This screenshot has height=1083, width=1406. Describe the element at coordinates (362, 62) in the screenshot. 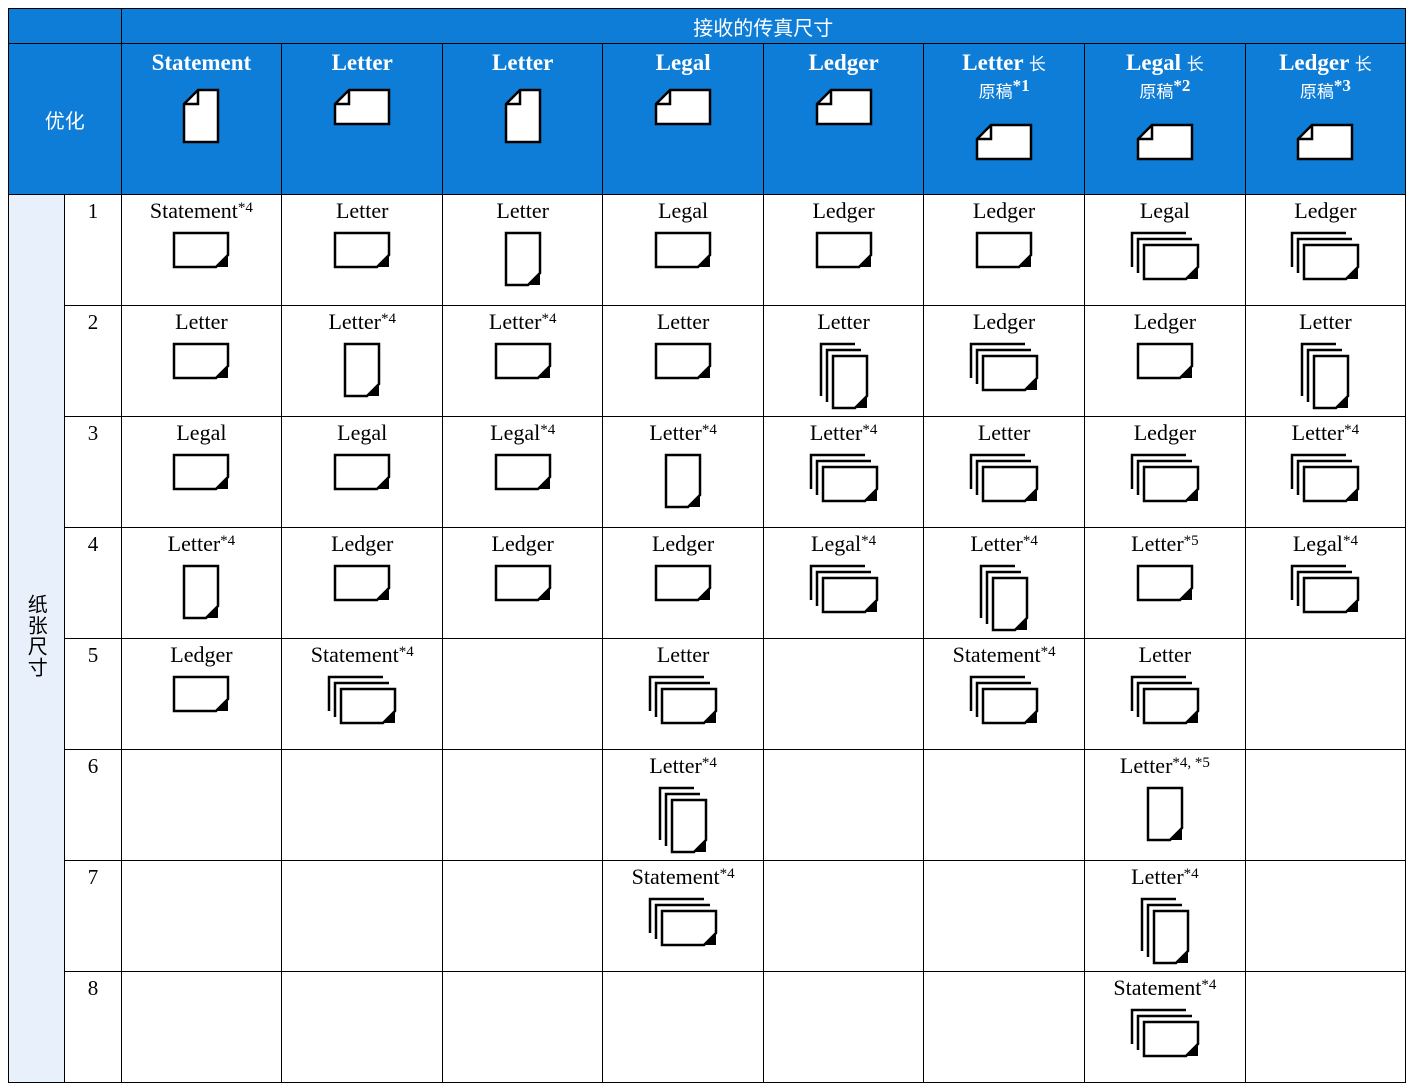

I see `header-col-name-text: Letter` at that location.